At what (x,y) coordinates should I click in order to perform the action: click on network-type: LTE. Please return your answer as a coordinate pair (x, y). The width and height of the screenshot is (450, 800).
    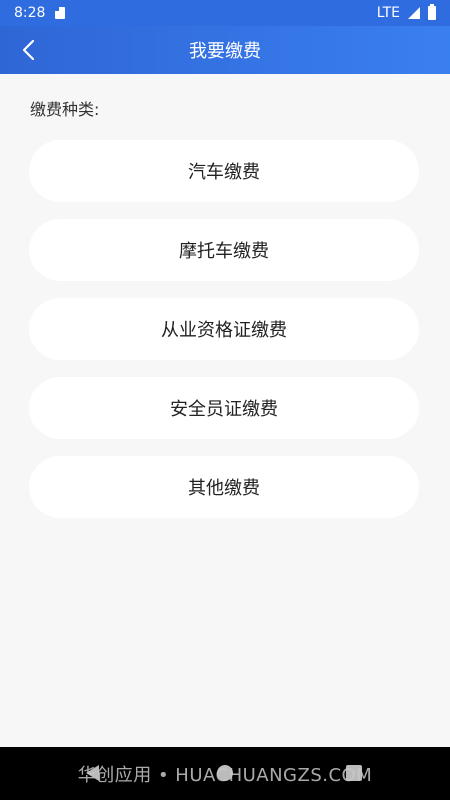
    Looking at the image, I should click on (388, 13).